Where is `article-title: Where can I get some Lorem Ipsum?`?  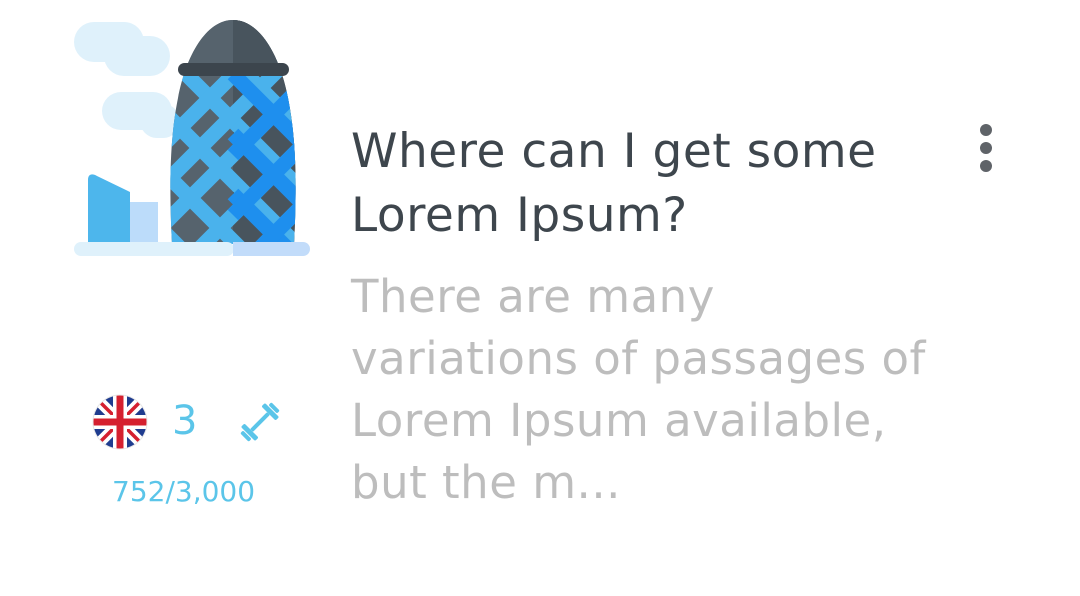
article-title: Where can I get some Lorem Ipsum? is located at coordinates (614, 183).